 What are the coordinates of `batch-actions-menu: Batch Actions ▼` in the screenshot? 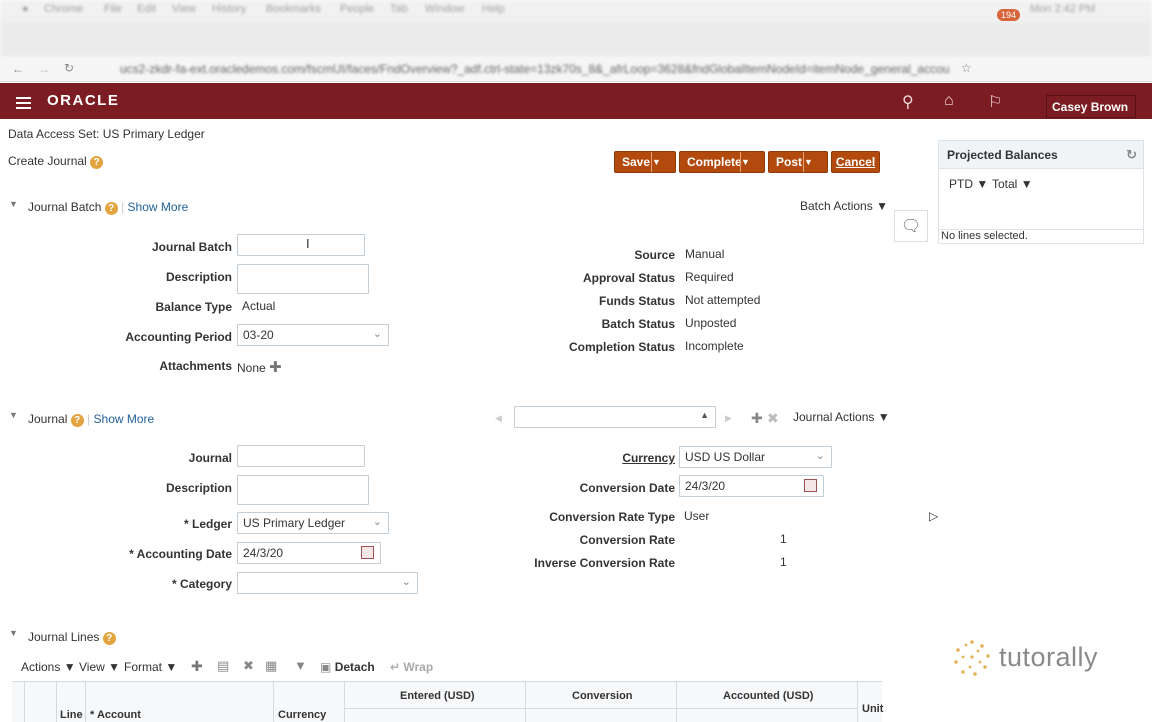 It's located at (844, 206).